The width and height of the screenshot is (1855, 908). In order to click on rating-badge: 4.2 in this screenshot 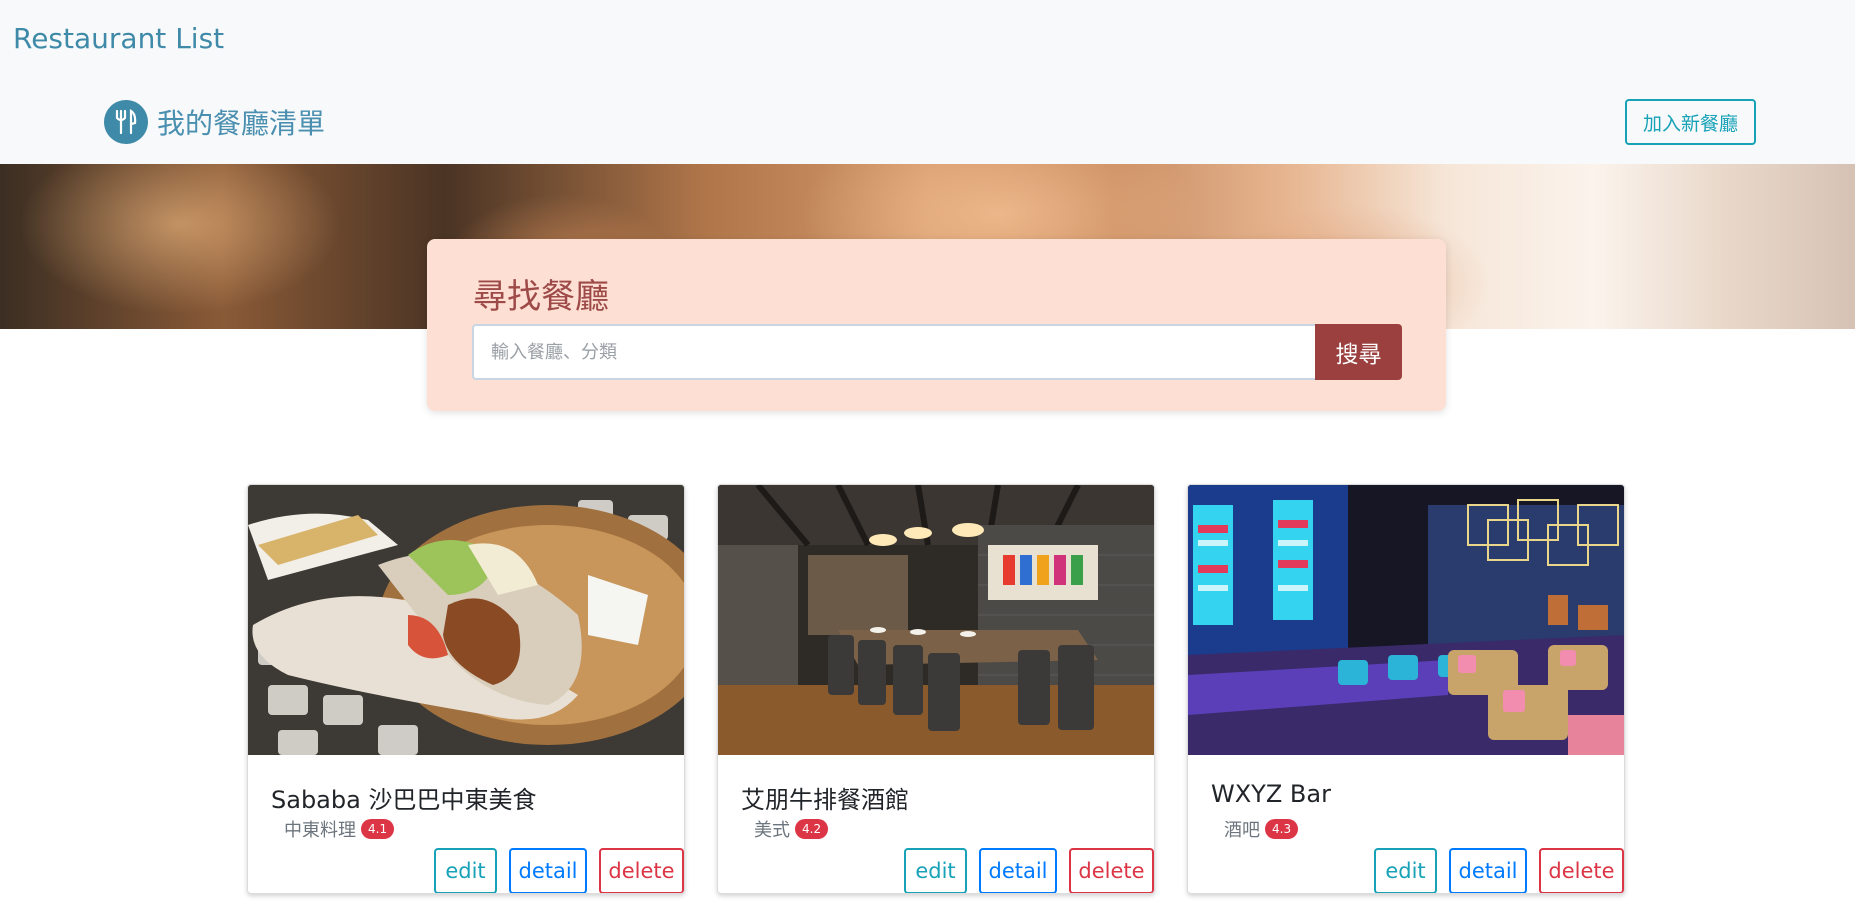, I will do `click(812, 829)`.